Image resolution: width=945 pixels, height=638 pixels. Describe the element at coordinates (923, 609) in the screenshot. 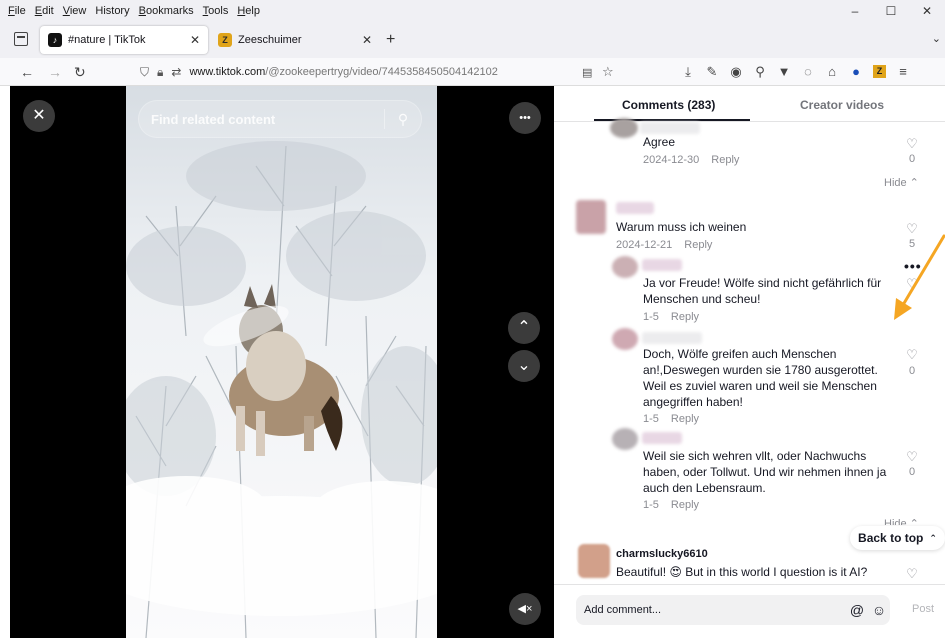

I see `post-button: Post` at that location.